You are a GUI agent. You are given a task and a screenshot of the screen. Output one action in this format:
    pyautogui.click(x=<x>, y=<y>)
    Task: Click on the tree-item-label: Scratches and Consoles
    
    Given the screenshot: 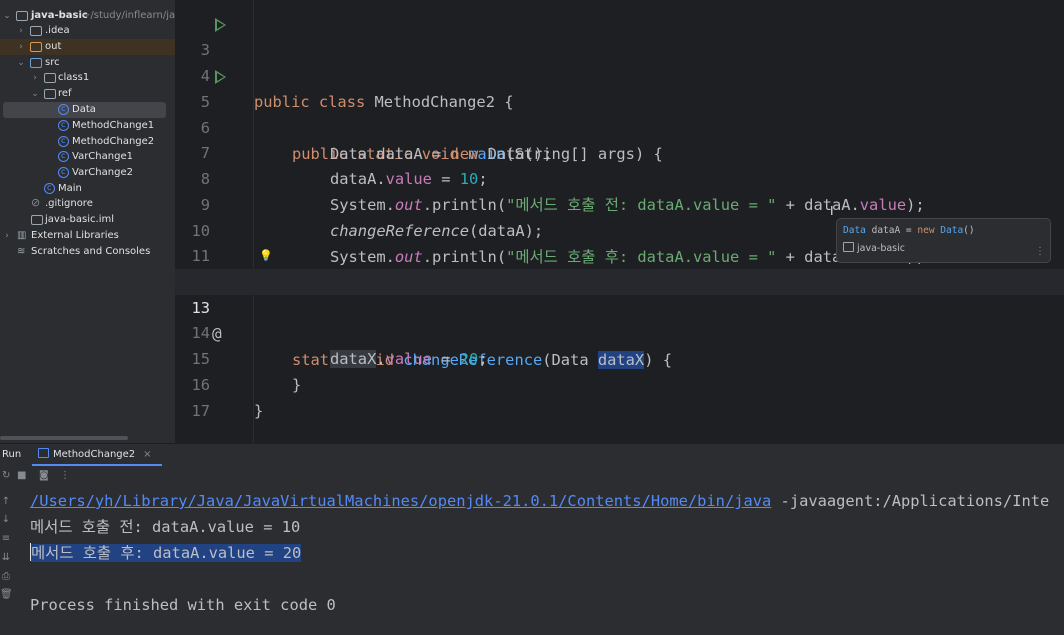 What is the action you would take?
    pyautogui.click(x=91, y=251)
    